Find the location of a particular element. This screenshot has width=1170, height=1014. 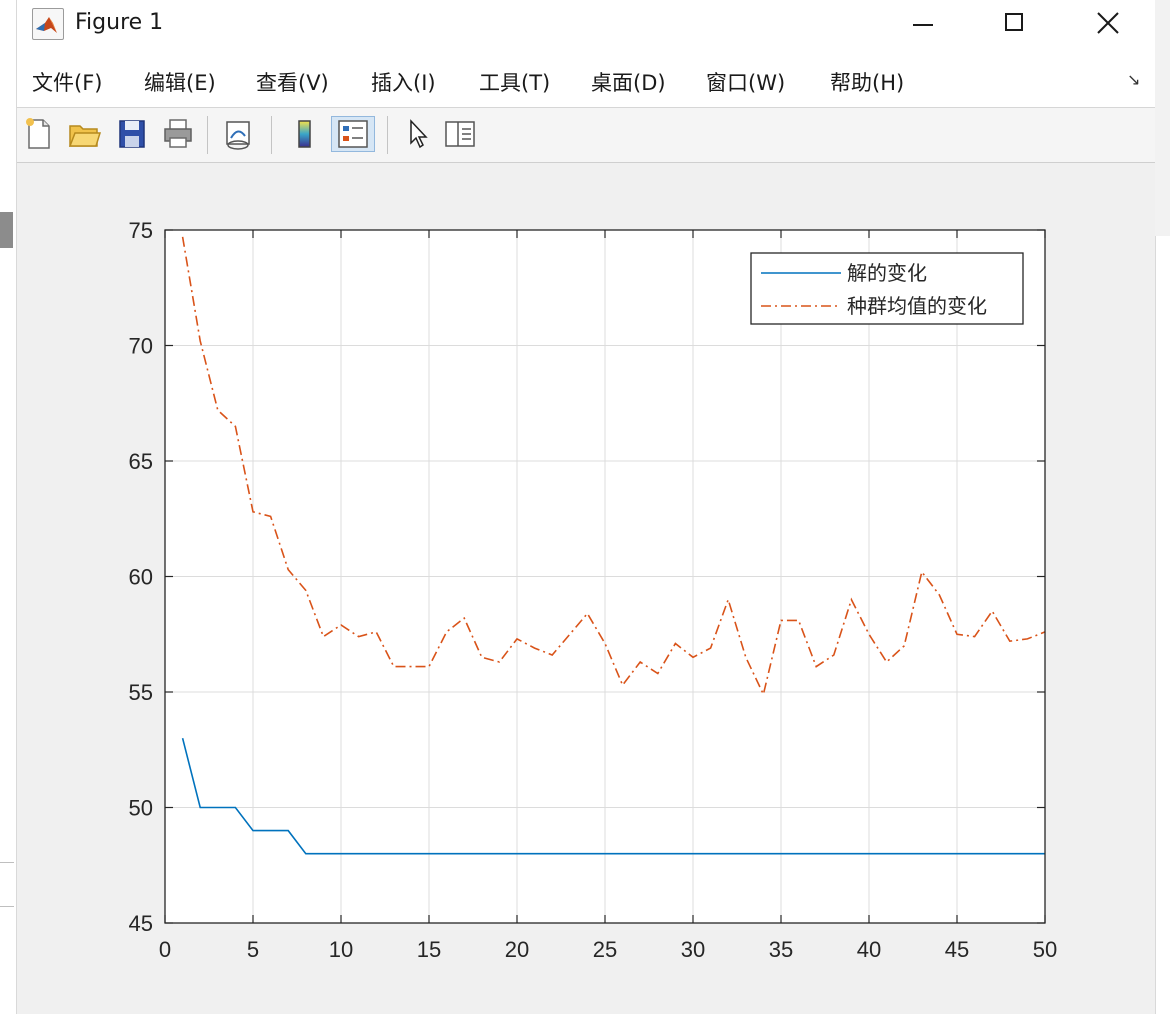

x-tick-label: 25 is located at coordinates (605, 949).